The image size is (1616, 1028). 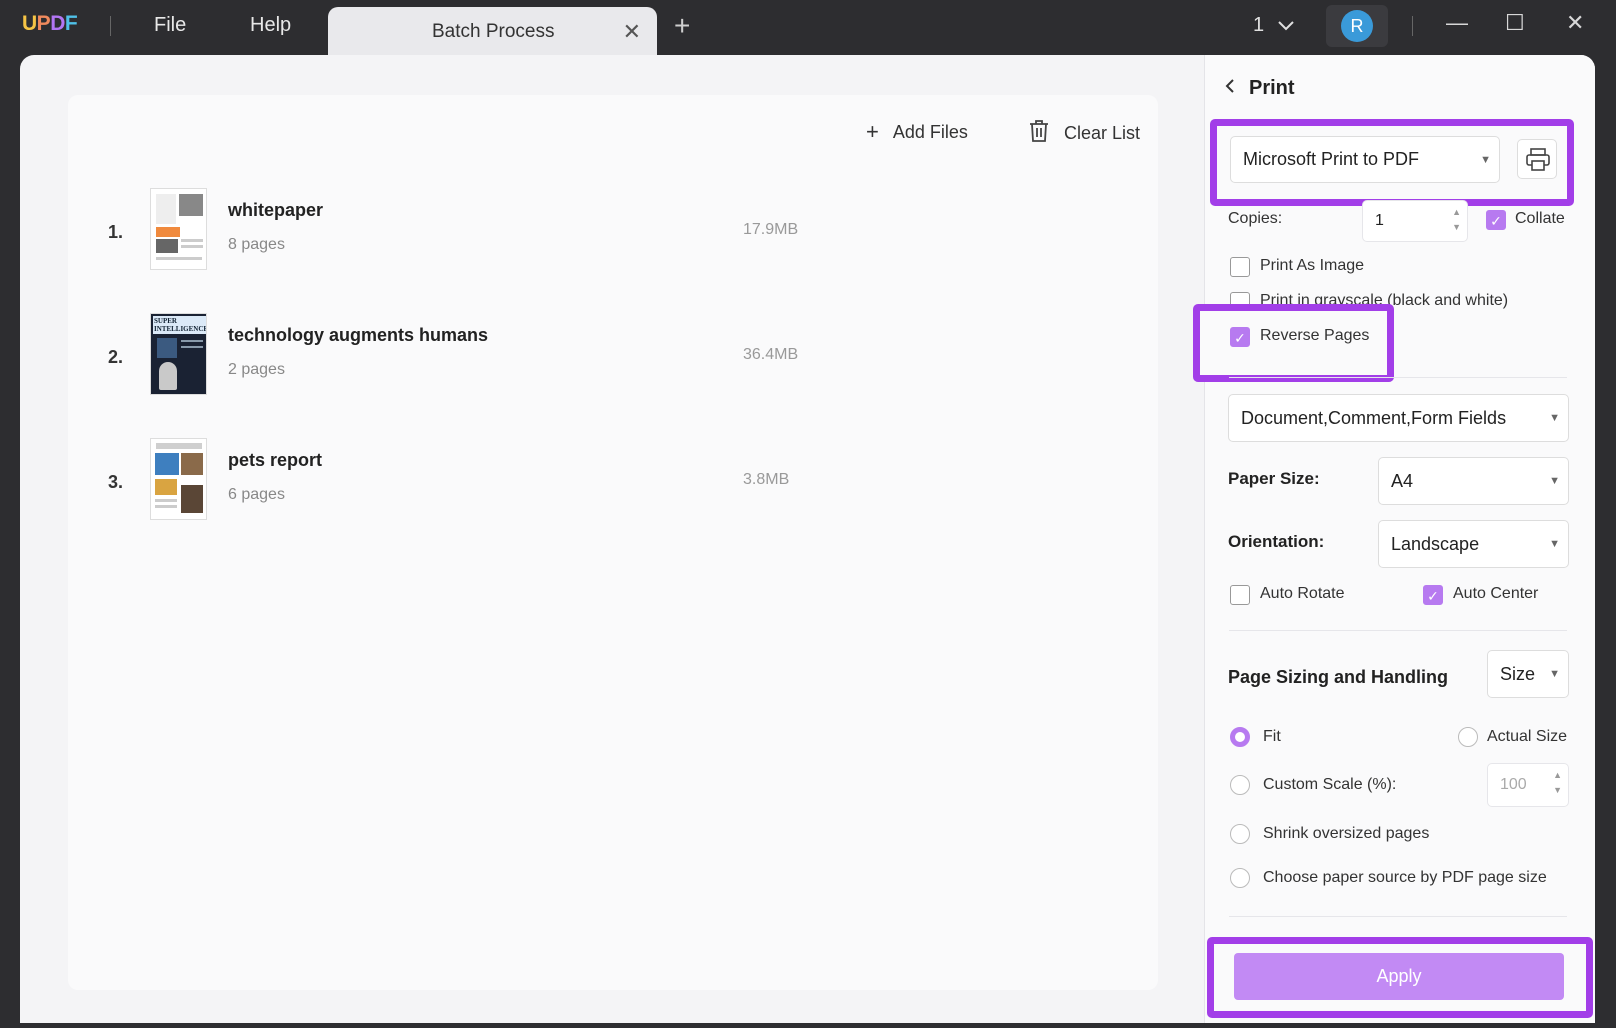 What do you see at coordinates (766, 479) in the screenshot?
I see `file-size: 3.8MB` at bounding box center [766, 479].